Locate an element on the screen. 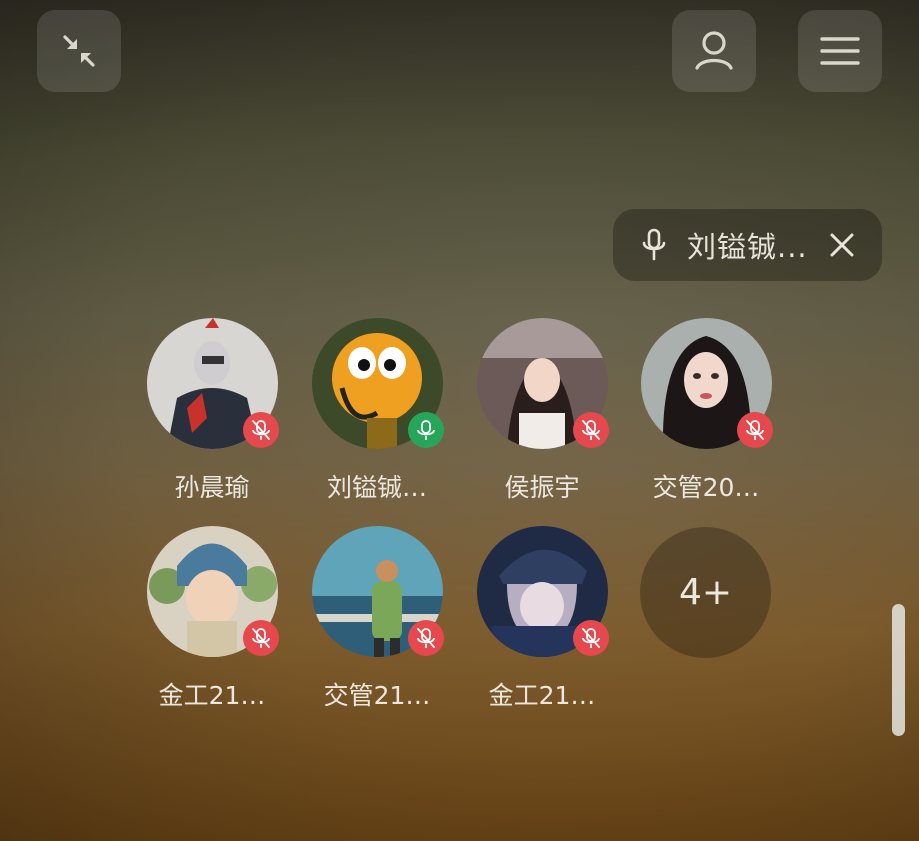 The width and height of the screenshot is (919, 841). collapse-button is located at coordinates (79, 51).